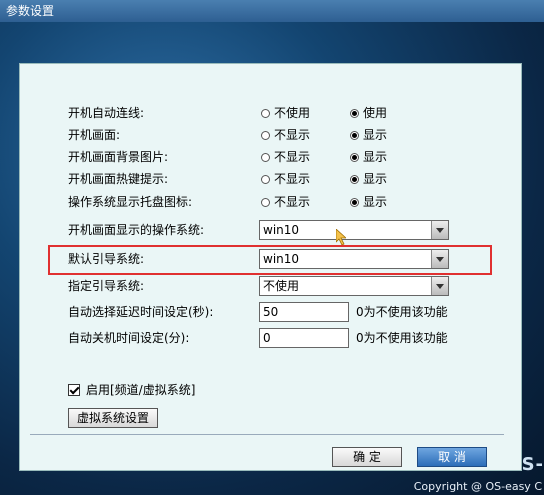 The width and height of the screenshot is (544, 495). What do you see at coordinates (367, 457) in the screenshot?
I see `ok-button: 确 定` at bounding box center [367, 457].